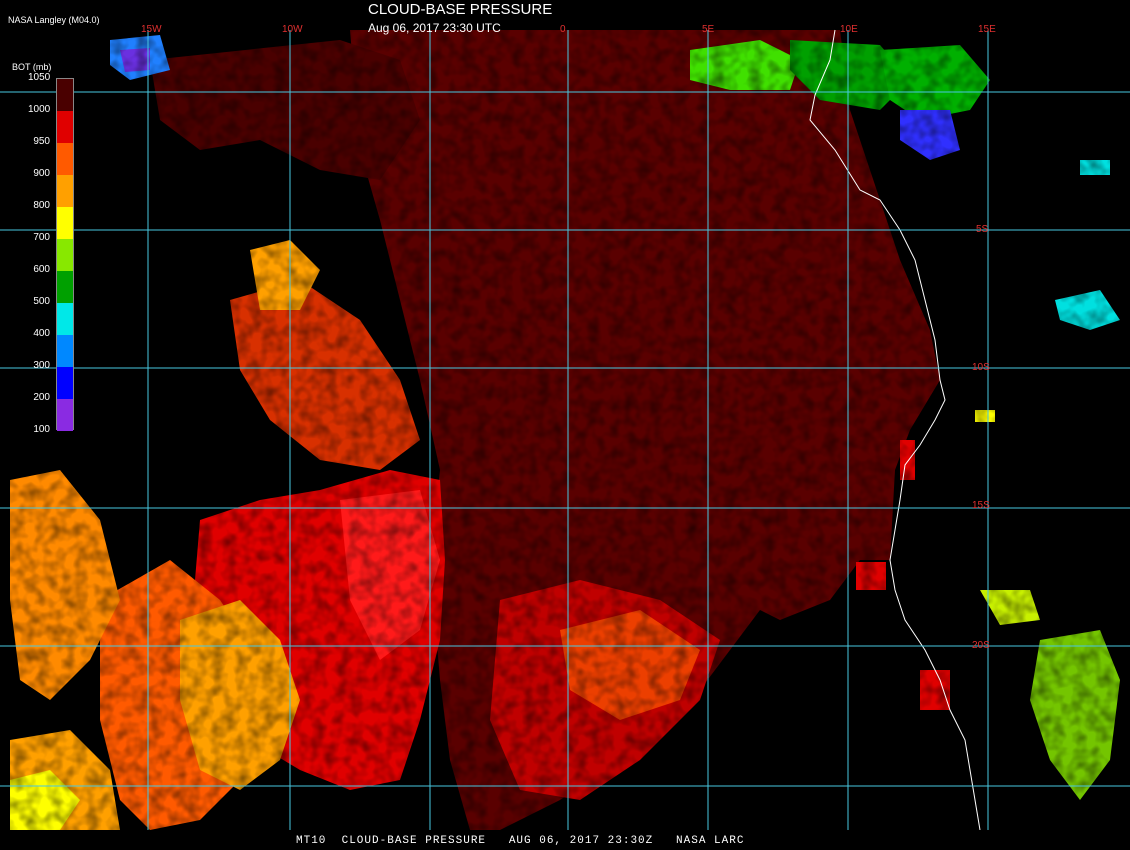 This screenshot has height=850, width=1130. I want to click on legend-level-label: 100, so click(41, 429).